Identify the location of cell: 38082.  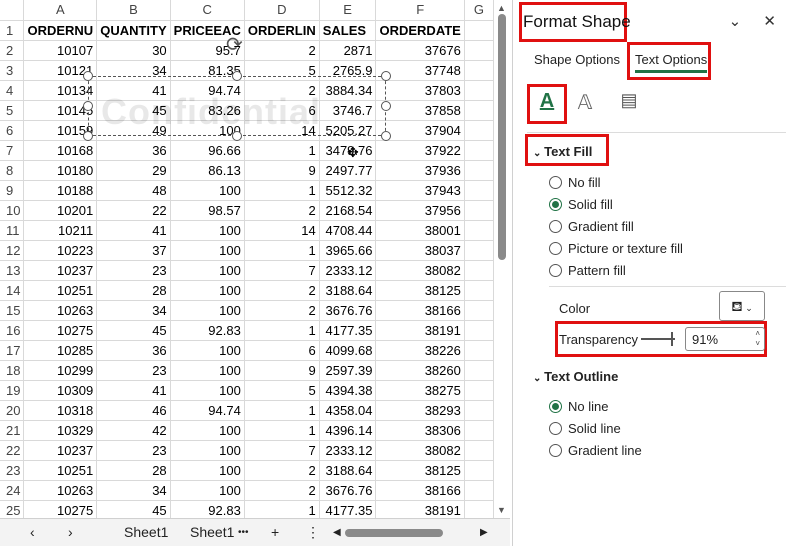
(420, 270).